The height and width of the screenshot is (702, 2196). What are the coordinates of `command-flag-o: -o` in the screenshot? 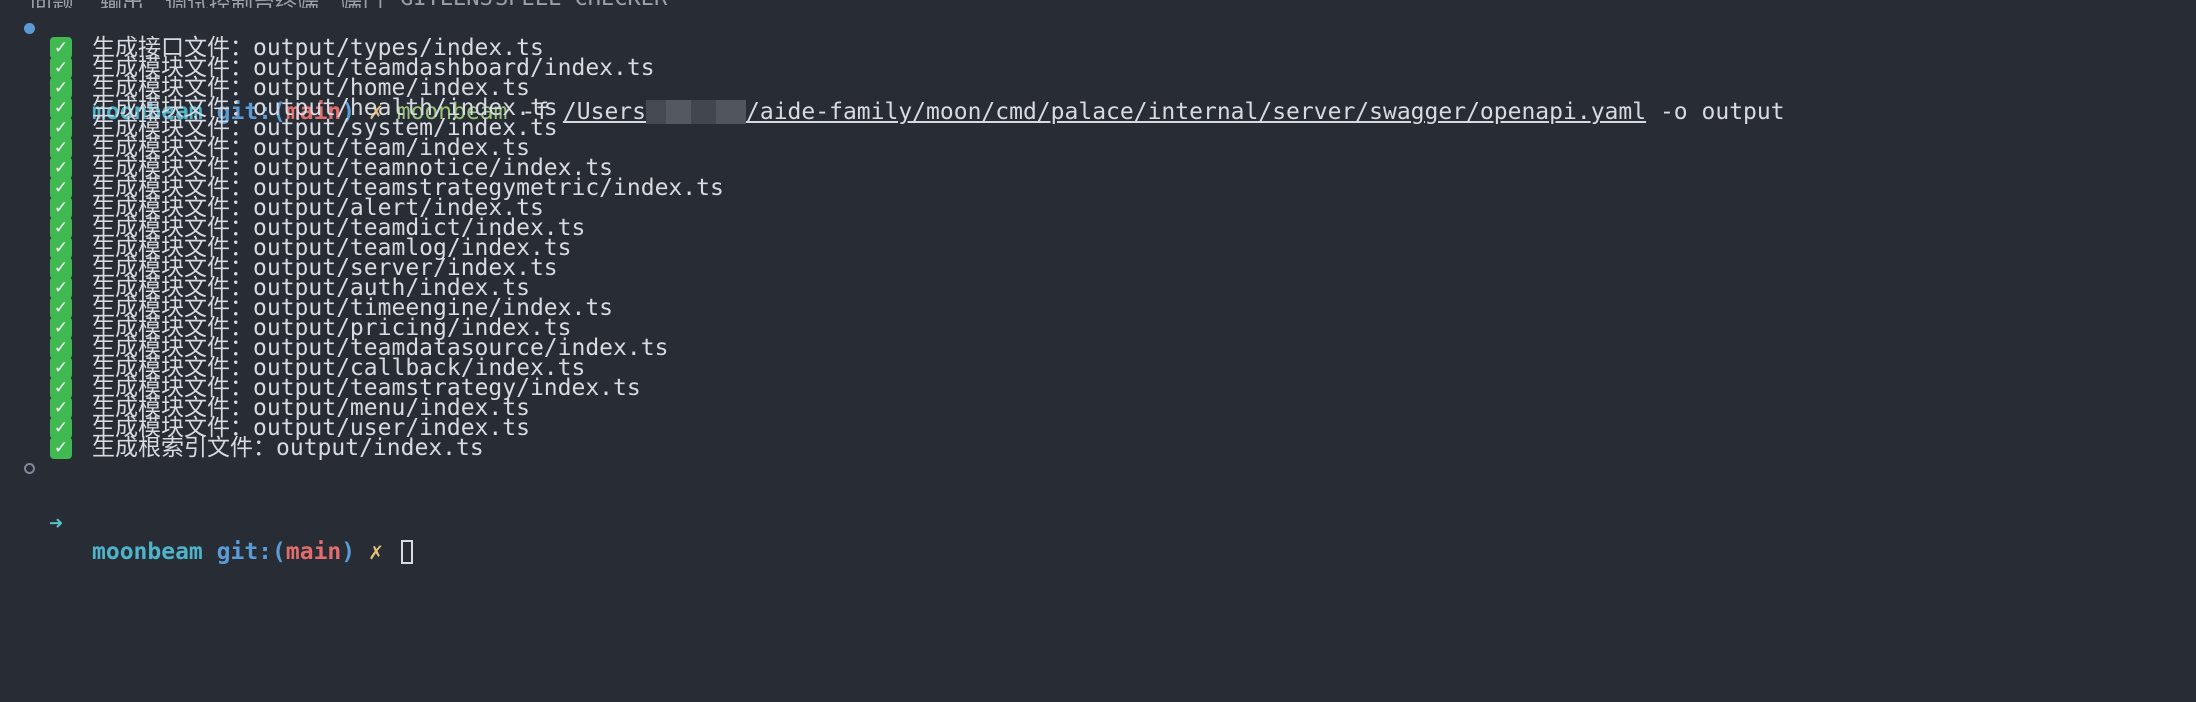 It's located at (1673, 112).